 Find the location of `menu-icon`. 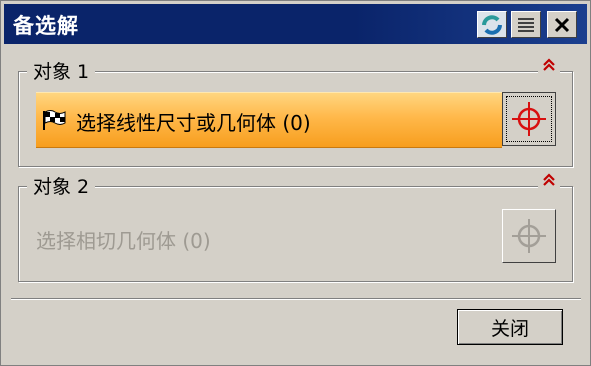

menu-icon is located at coordinates (526, 24).